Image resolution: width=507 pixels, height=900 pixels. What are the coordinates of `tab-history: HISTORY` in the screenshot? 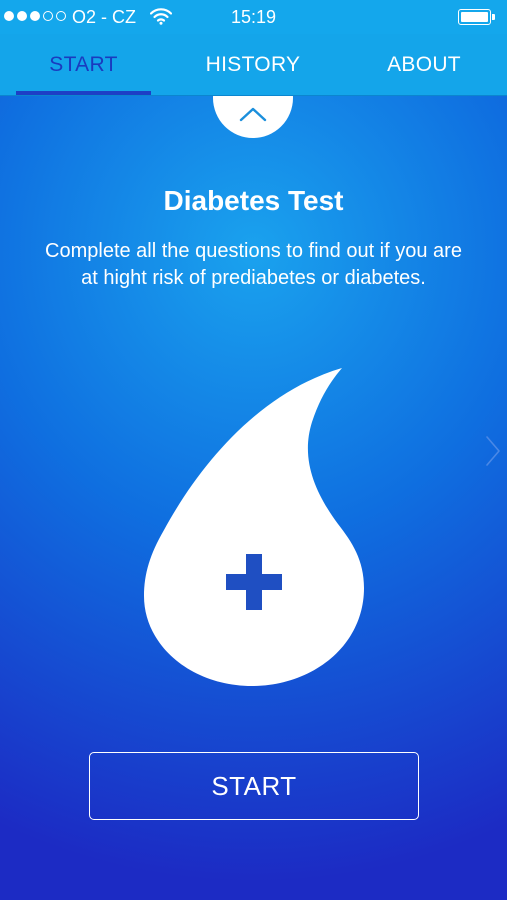 It's located at (253, 65).